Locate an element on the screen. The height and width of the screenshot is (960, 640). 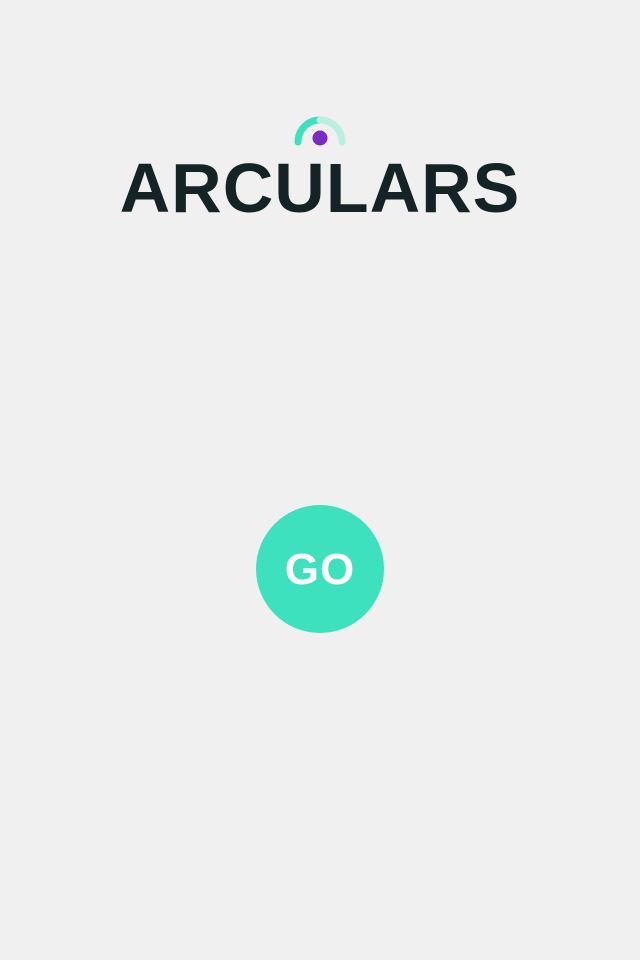
game-title: ARCULARS is located at coordinates (320, 188).